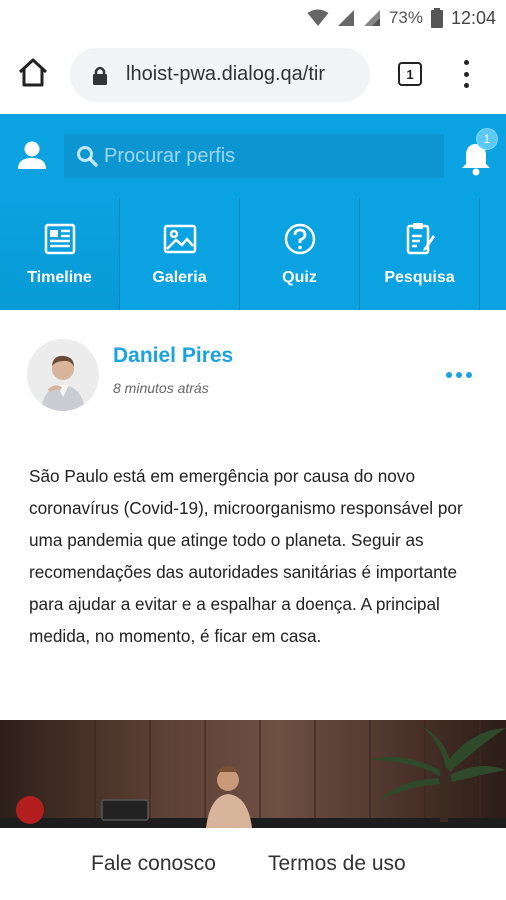  Describe the element at coordinates (173, 356) in the screenshot. I see `post-author: Daniel Pires` at that location.